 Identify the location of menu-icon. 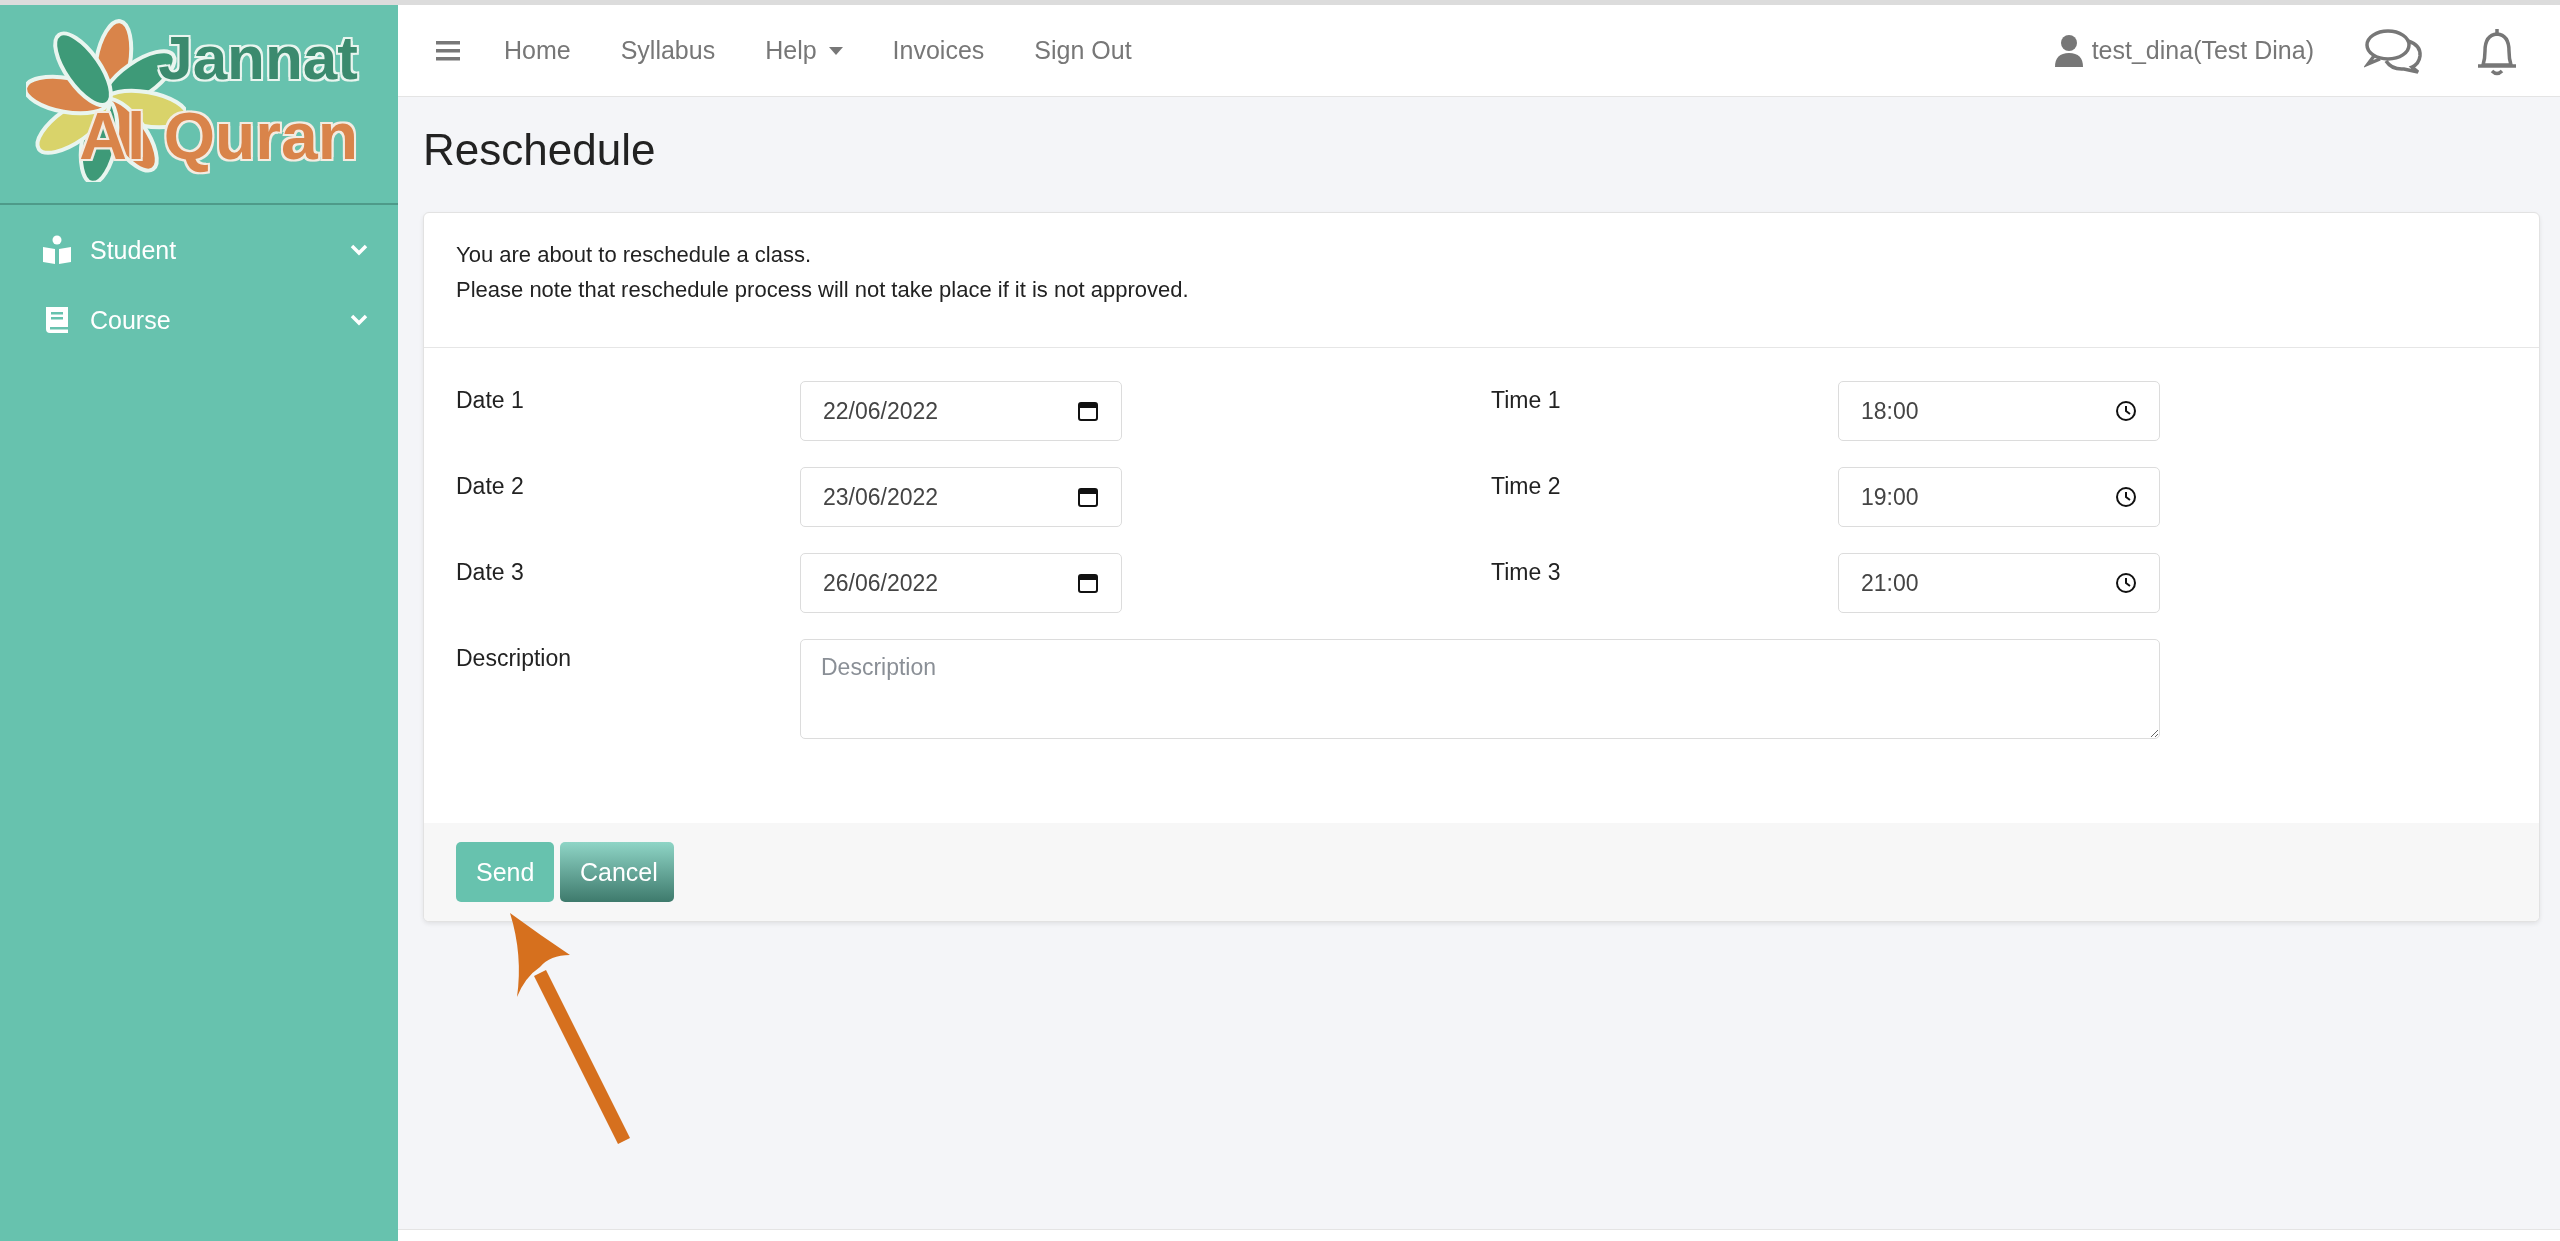
(448, 50).